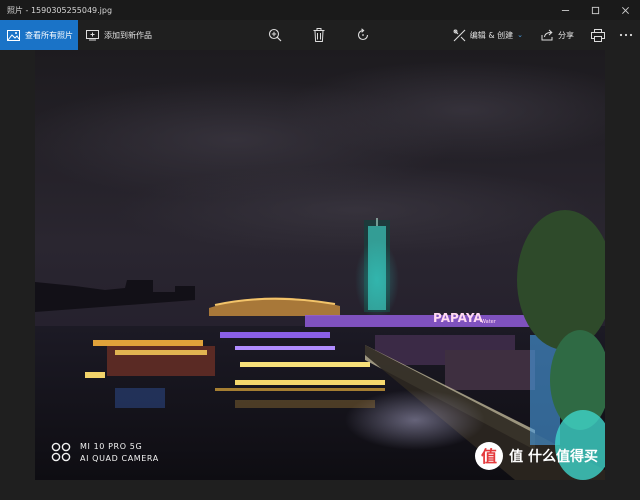  I want to click on maximize-icon, so click(595, 10).